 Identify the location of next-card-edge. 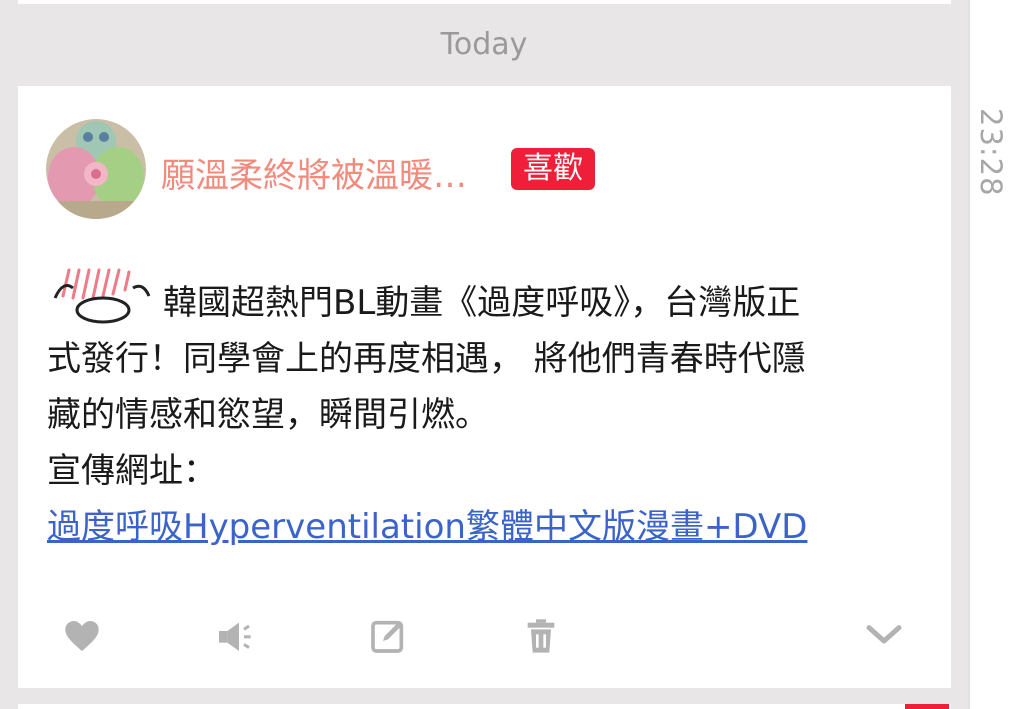
(484, 706).